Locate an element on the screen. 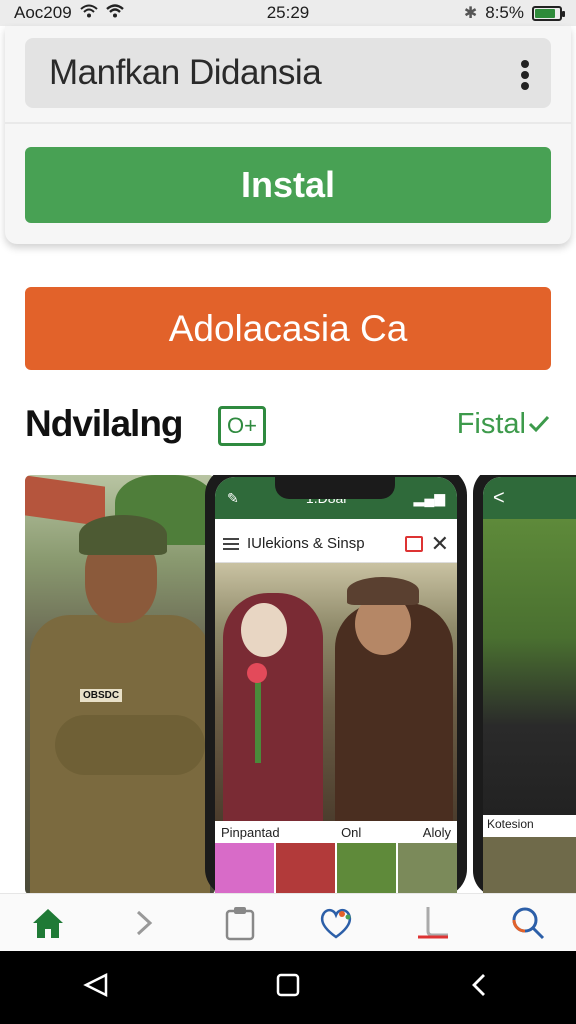 The width and height of the screenshot is (576, 1024). section-title: Ndvilalng is located at coordinates (104, 423).